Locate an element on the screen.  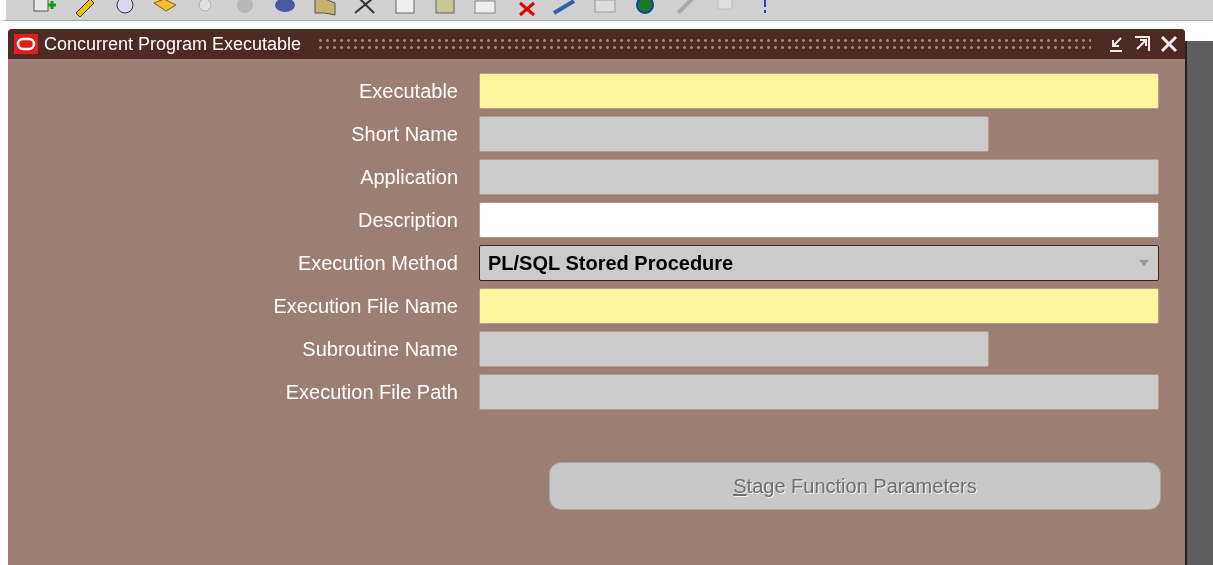
field-label: Execution Method is located at coordinates (377, 263).